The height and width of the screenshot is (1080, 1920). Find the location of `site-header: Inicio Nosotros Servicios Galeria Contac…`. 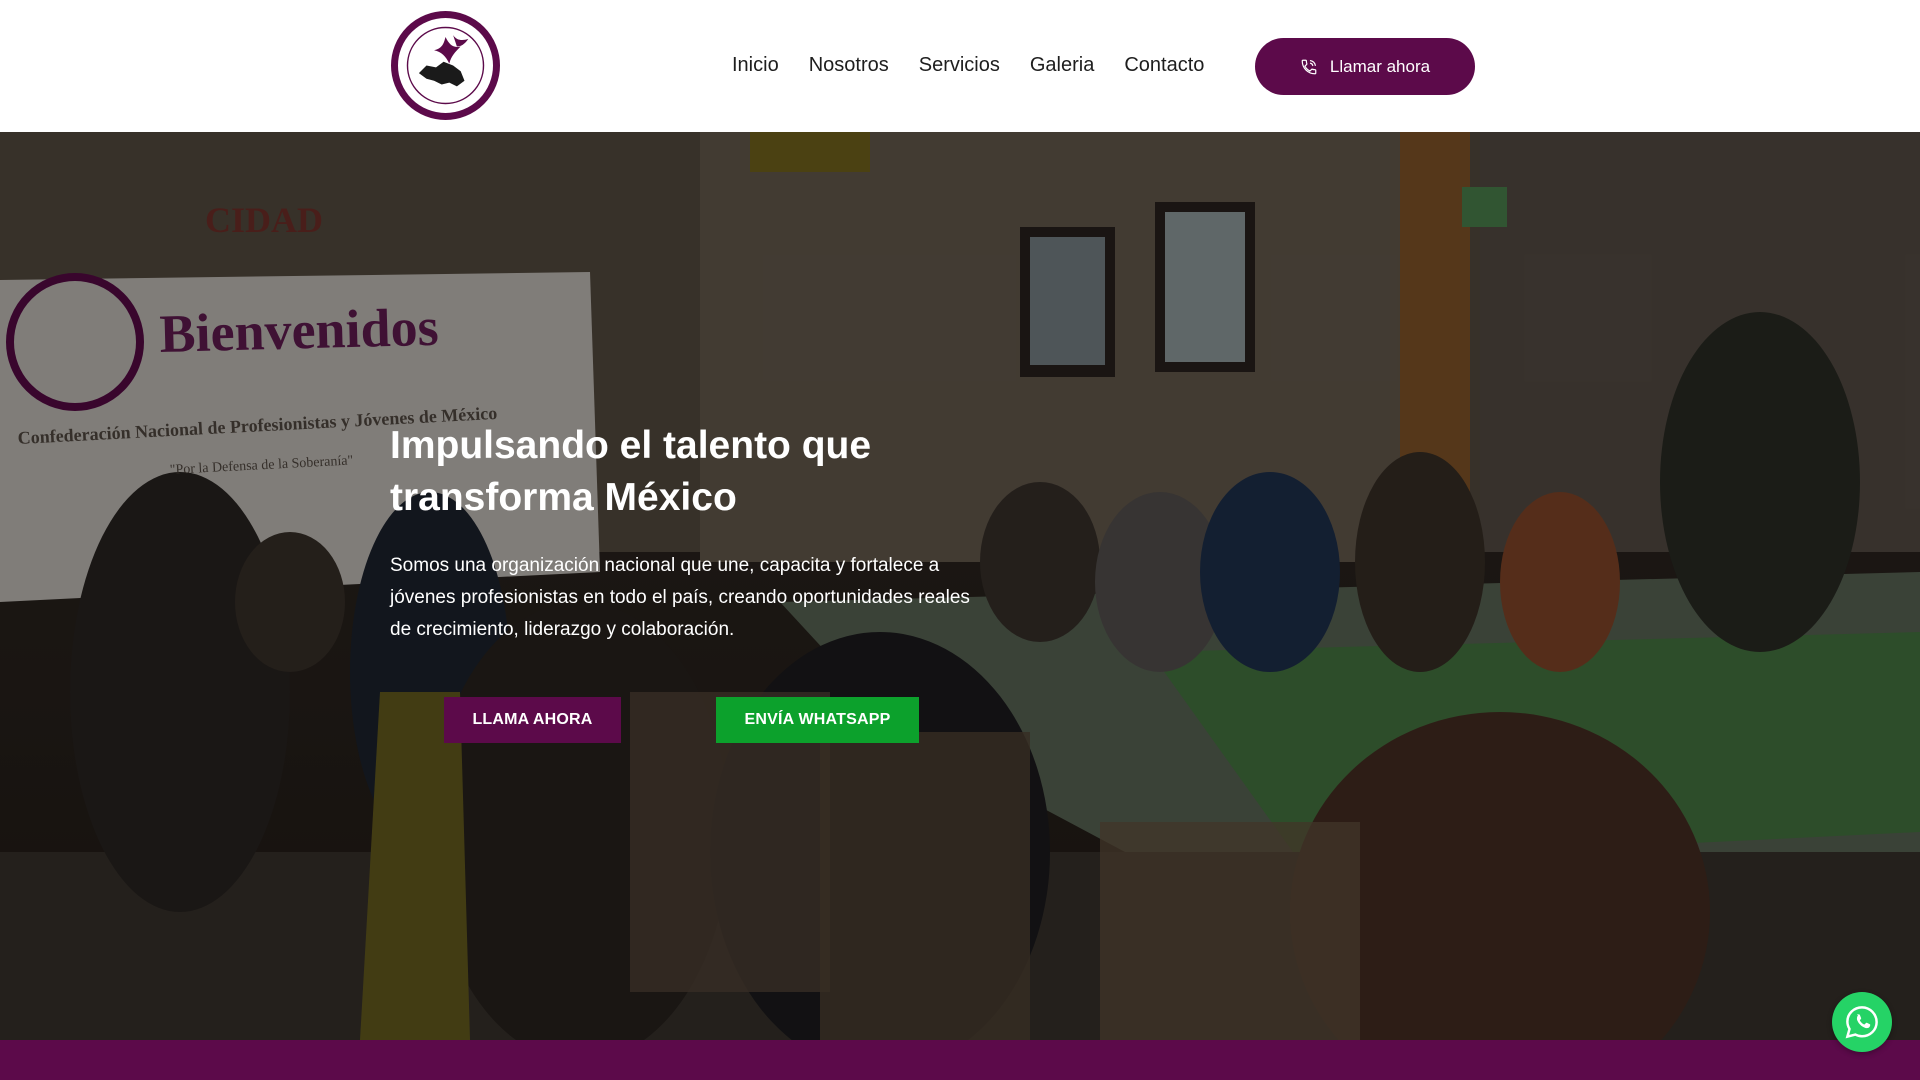

site-header: Inicio Nosotros Servicios Galeria Contac… is located at coordinates (960, 66).